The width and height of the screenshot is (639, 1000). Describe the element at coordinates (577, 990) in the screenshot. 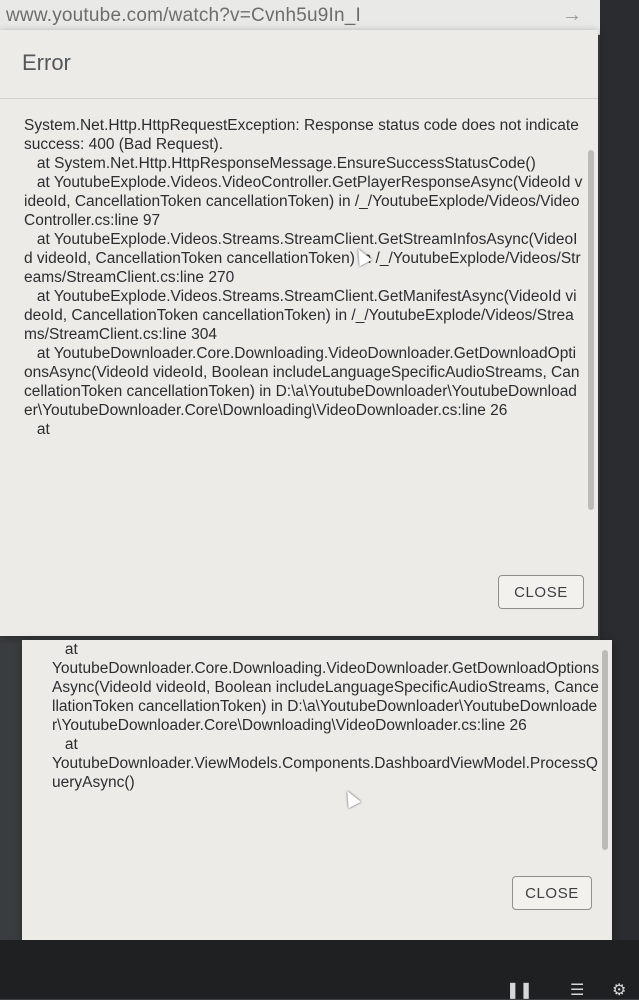

I see `menu-icon: ☰` at that location.